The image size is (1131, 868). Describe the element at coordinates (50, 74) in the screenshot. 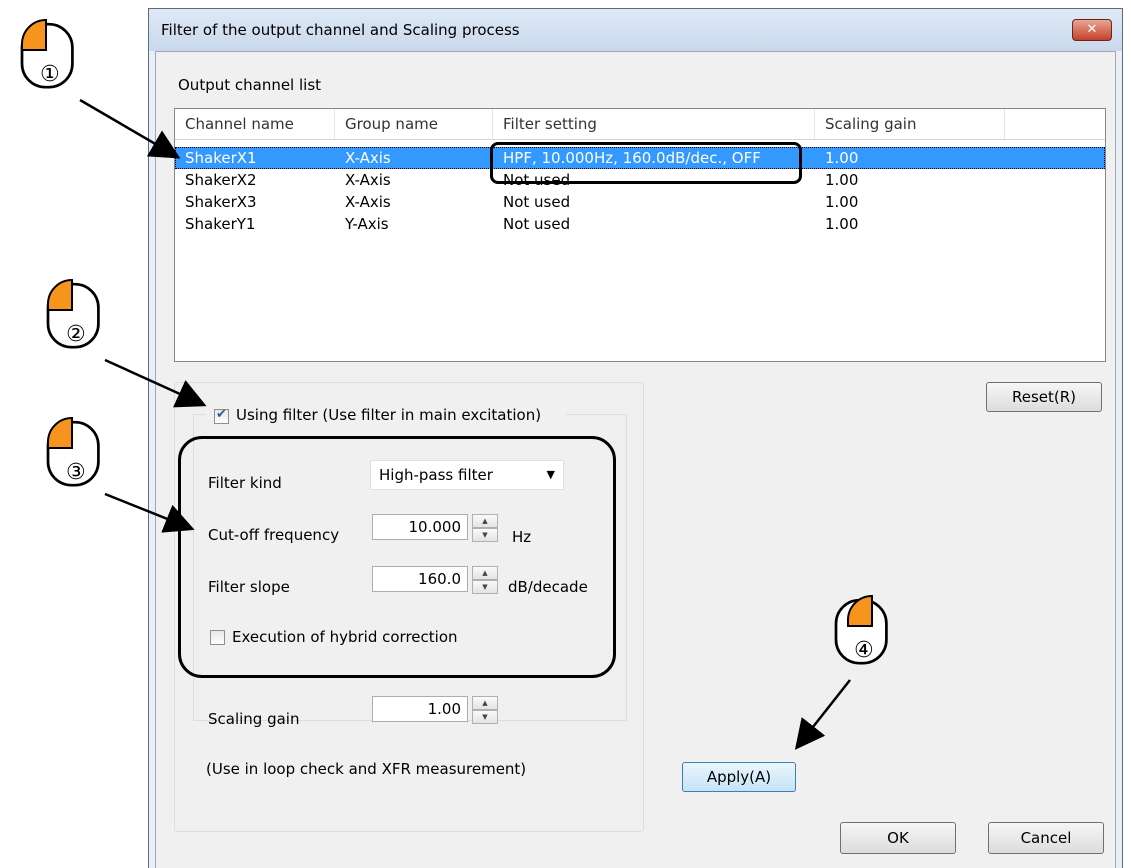

I see `callout-number: ①` at that location.